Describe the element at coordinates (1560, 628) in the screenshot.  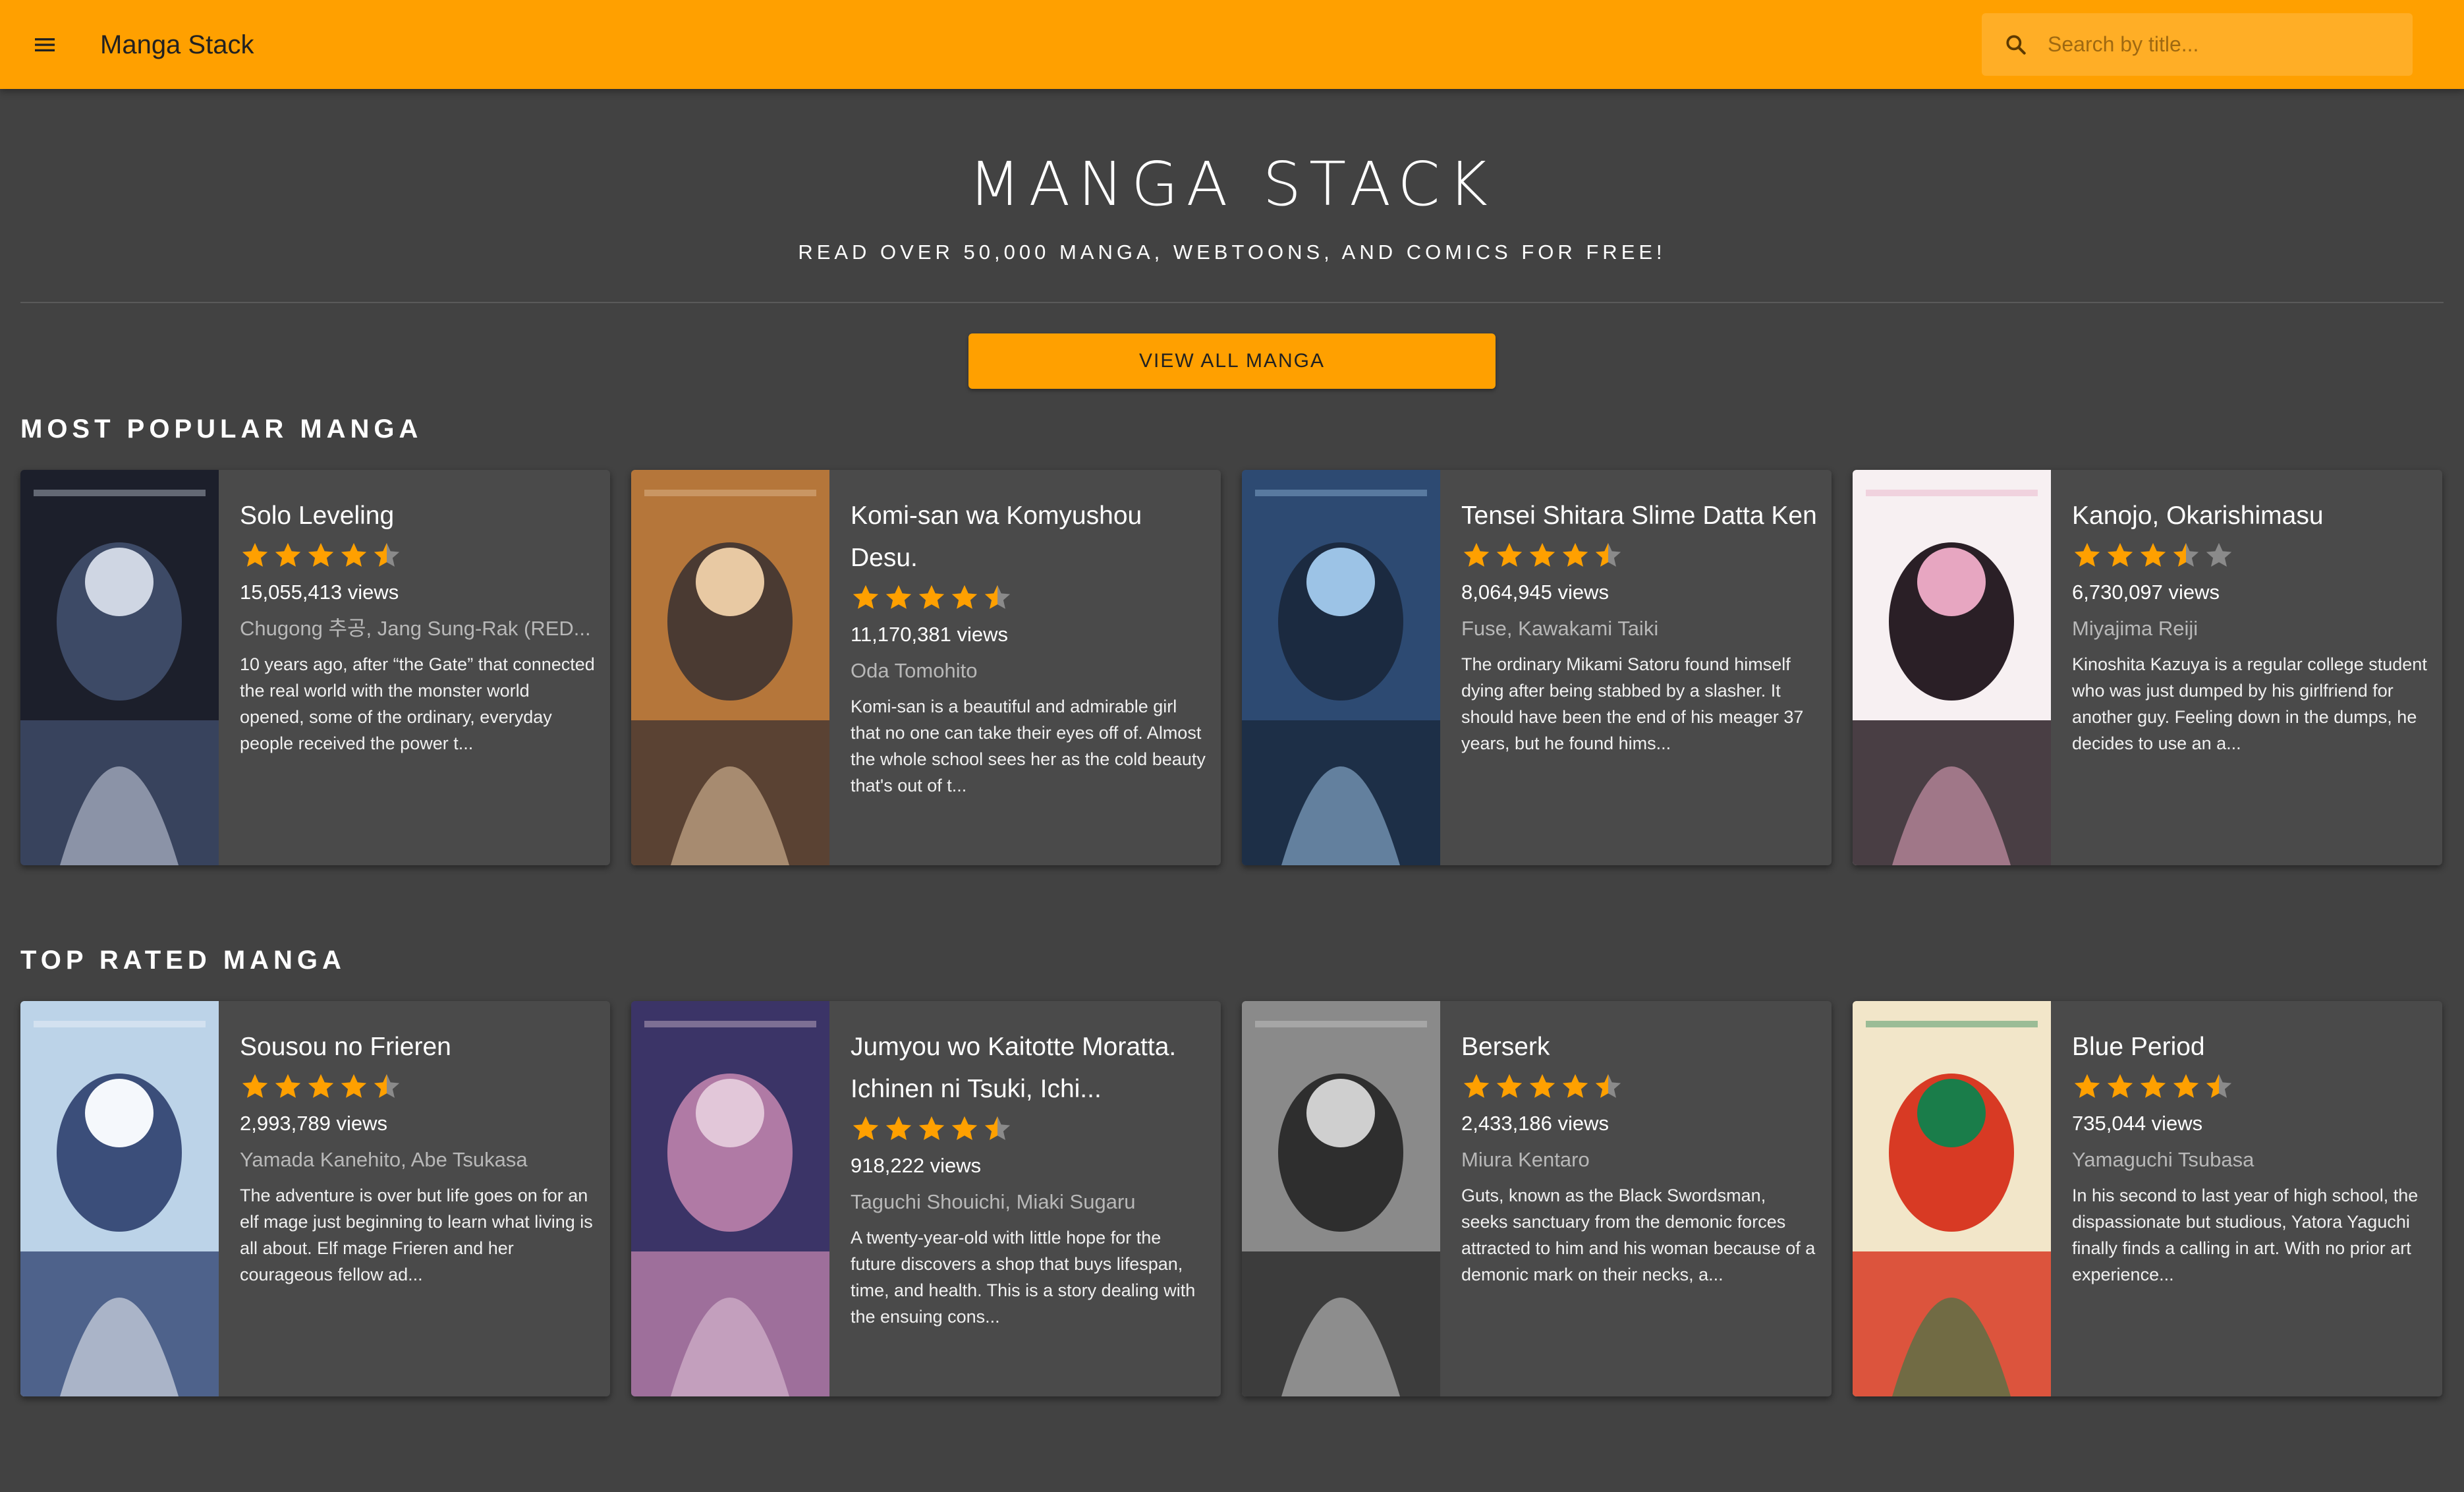
I see `authors: Fuse, Kawakami Taiki` at that location.